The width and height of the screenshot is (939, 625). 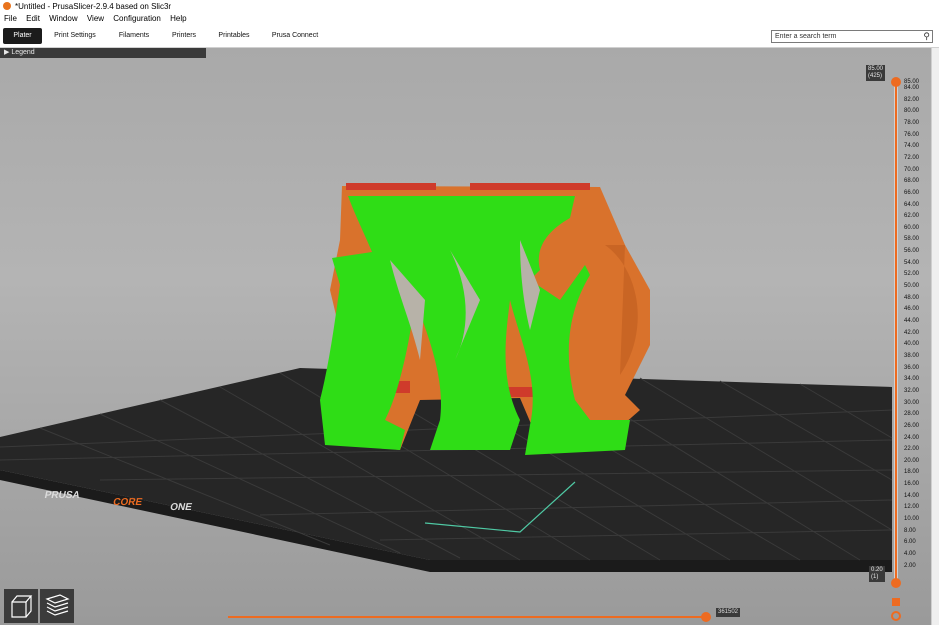 What do you see at coordinates (23, 52) in the screenshot?
I see `legend-label: Legend` at bounding box center [23, 52].